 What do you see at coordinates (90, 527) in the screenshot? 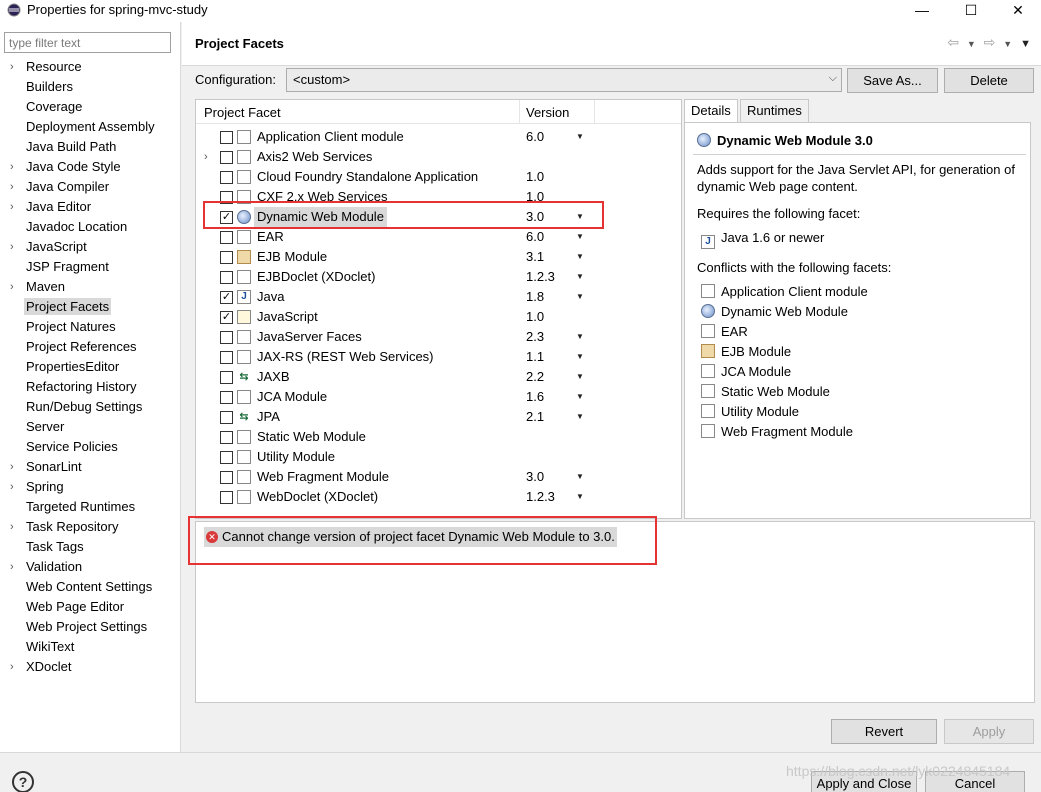
I see `sidebar-item: › Task Repository` at bounding box center [90, 527].